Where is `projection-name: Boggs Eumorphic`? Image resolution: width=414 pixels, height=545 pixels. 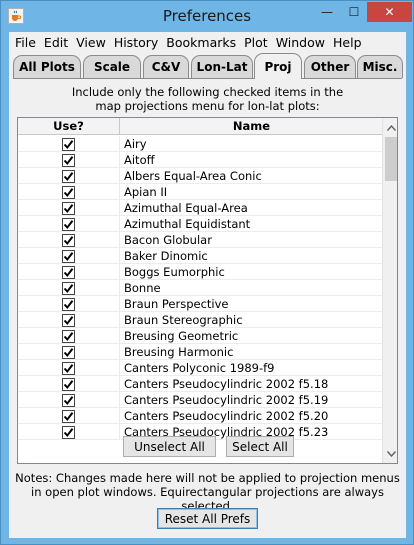 projection-name: Boggs Eumorphic is located at coordinates (174, 272).